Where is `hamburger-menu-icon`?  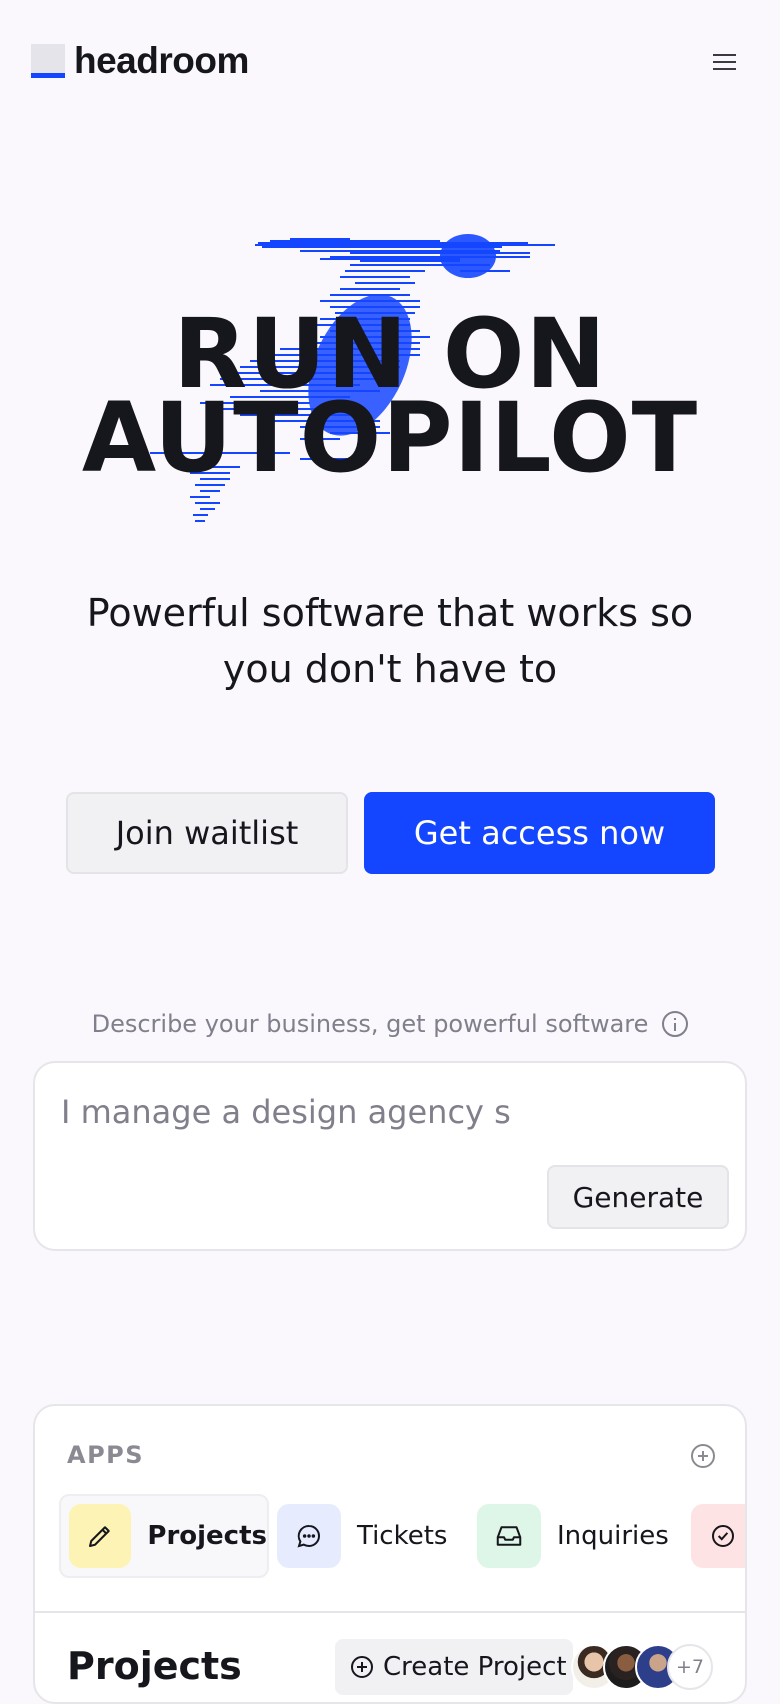 hamburger-menu-icon is located at coordinates (724, 65).